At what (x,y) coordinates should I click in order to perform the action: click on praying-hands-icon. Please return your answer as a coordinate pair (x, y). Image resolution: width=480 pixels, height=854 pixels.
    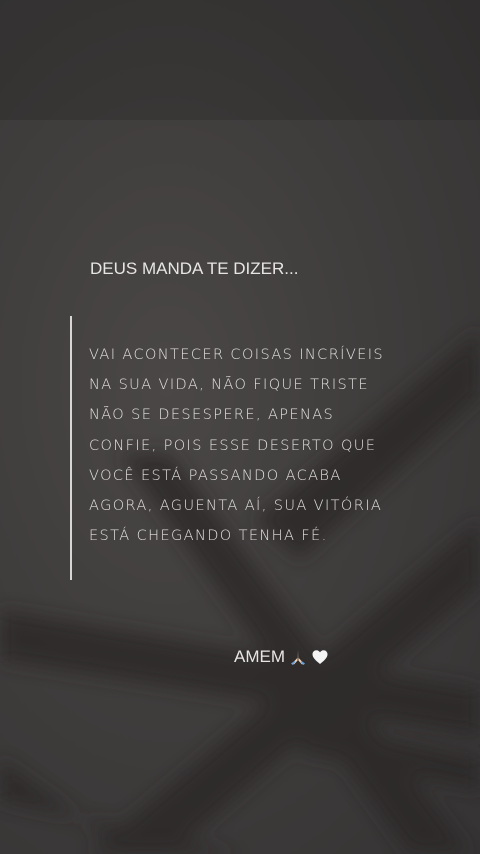
    Looking at the image, I should click on (298, 657).